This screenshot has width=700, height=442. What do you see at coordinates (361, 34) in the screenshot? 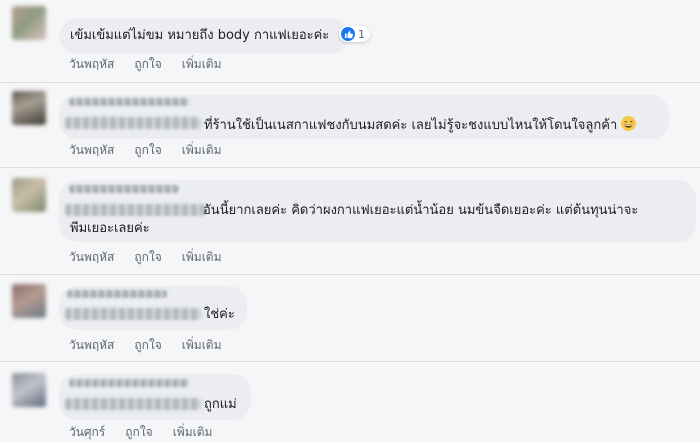
I see `reaction-count: 1` at bounding box center [361, 34].